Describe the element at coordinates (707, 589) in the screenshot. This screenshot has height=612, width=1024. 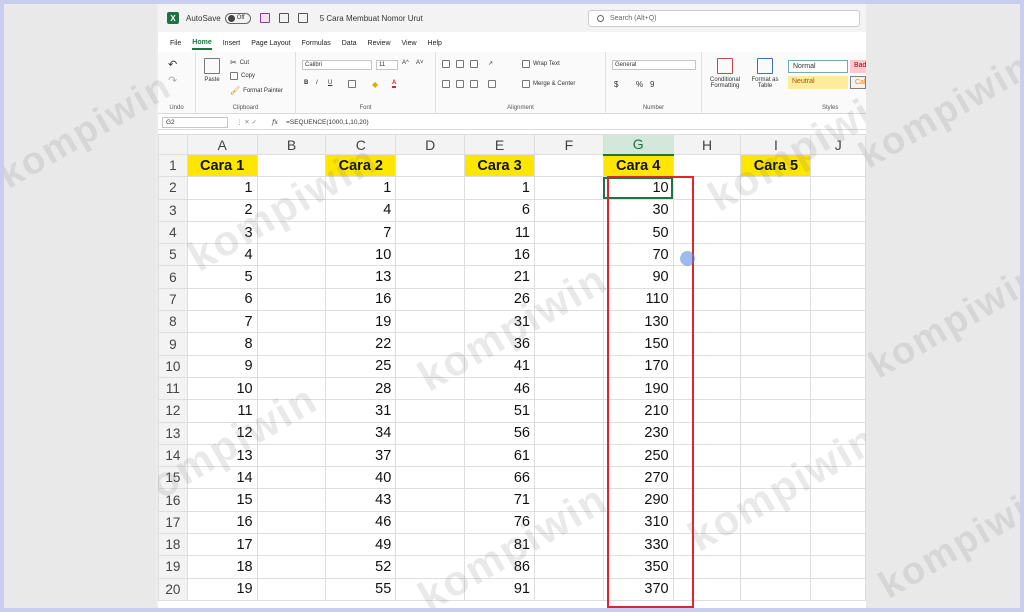
I see `cell-h20` at that location.